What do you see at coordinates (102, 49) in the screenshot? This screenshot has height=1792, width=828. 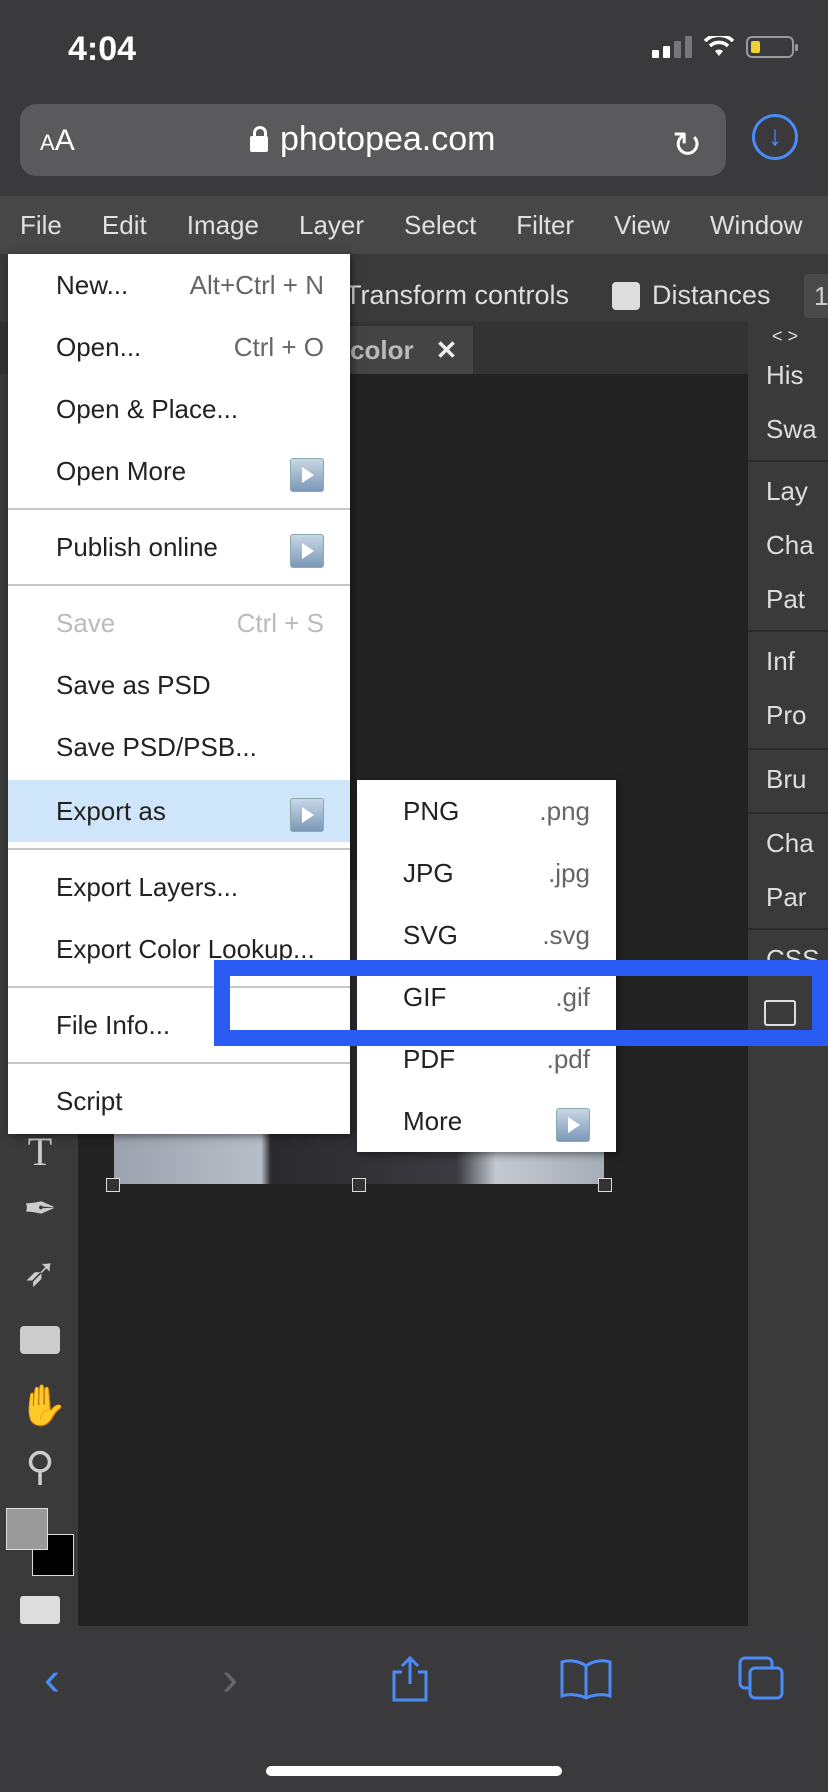 I see `status-time: 4:04` at bounding box center [102, 49].